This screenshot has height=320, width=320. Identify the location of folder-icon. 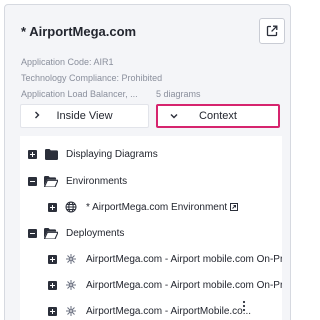
(51, 154).